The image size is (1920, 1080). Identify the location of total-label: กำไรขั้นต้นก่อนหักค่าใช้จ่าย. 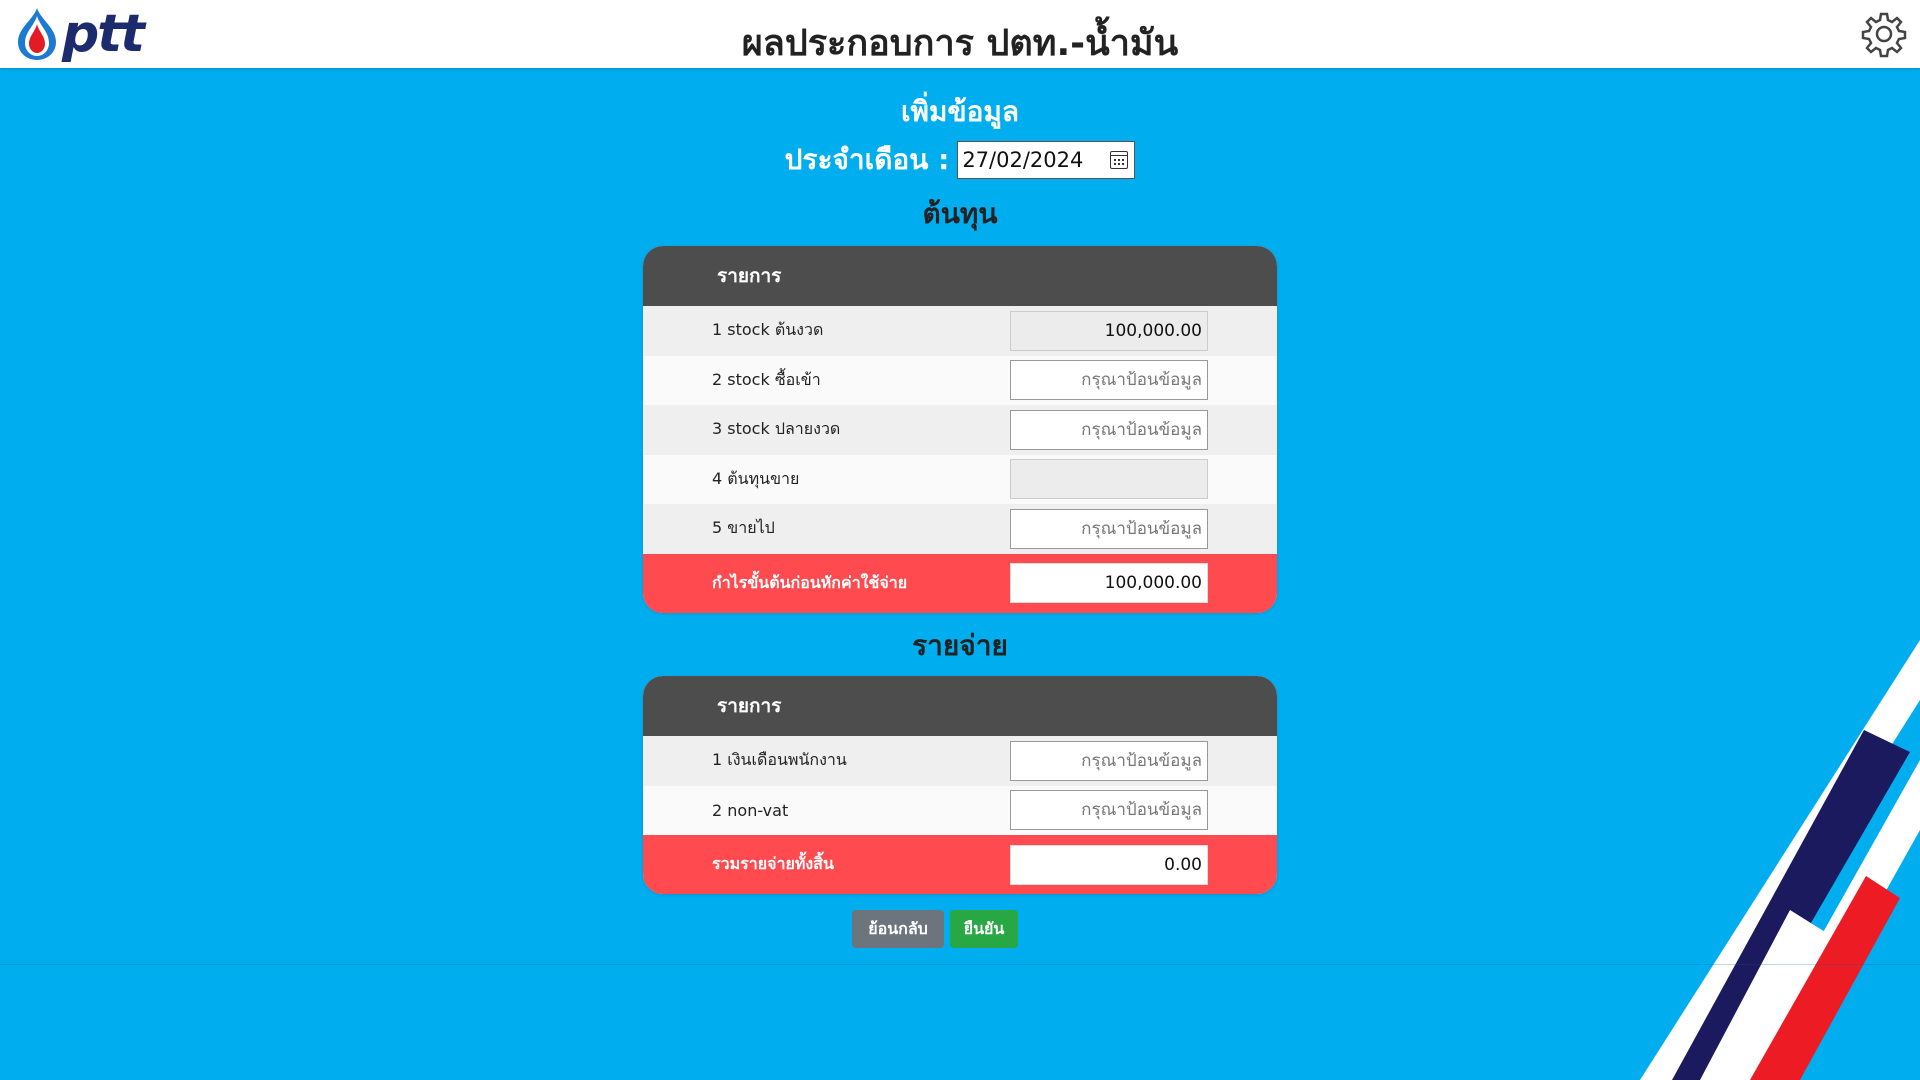
(810, 582).